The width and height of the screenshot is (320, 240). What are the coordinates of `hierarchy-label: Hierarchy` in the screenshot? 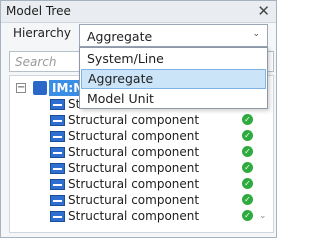 It's located at (42, 33).